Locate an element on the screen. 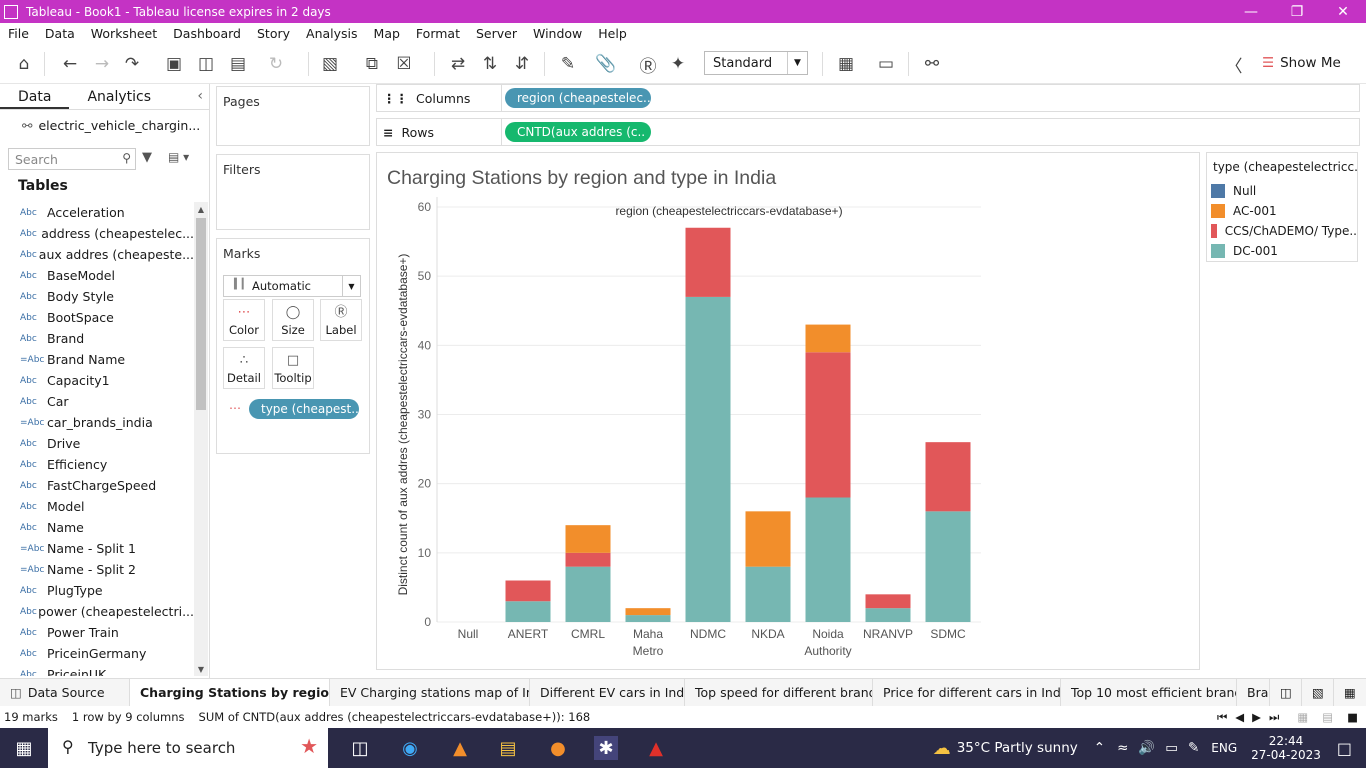 This screenshot has height=768, width=1366. notifications-icon: □ is located at coordinates (1344, 748).